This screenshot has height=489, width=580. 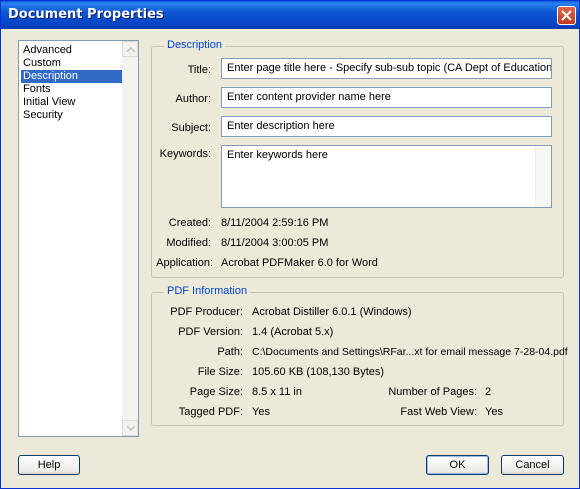 I want to click on sidebar-item-initial-view: Initial View, so click(x=73, y=102).